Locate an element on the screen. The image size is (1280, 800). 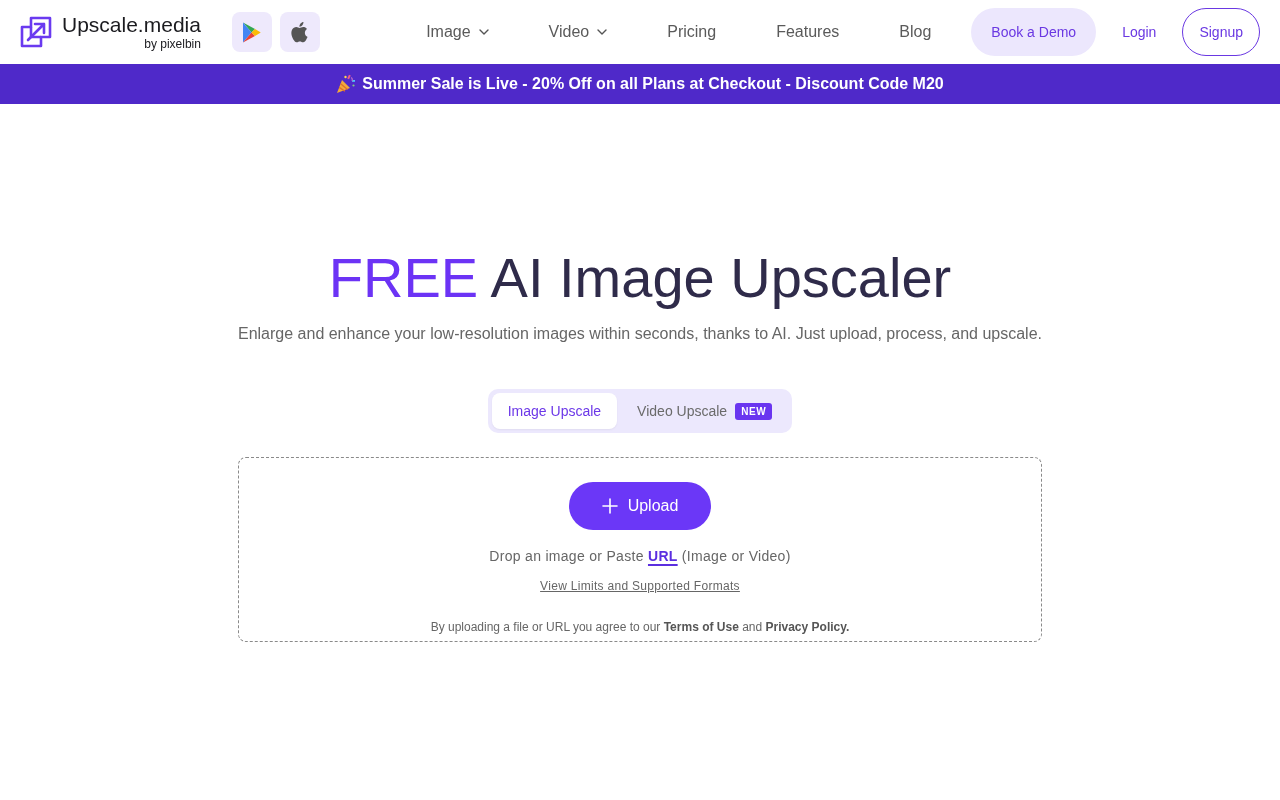
brand-byline: by pixelbin is located at coordinates (172, 44).